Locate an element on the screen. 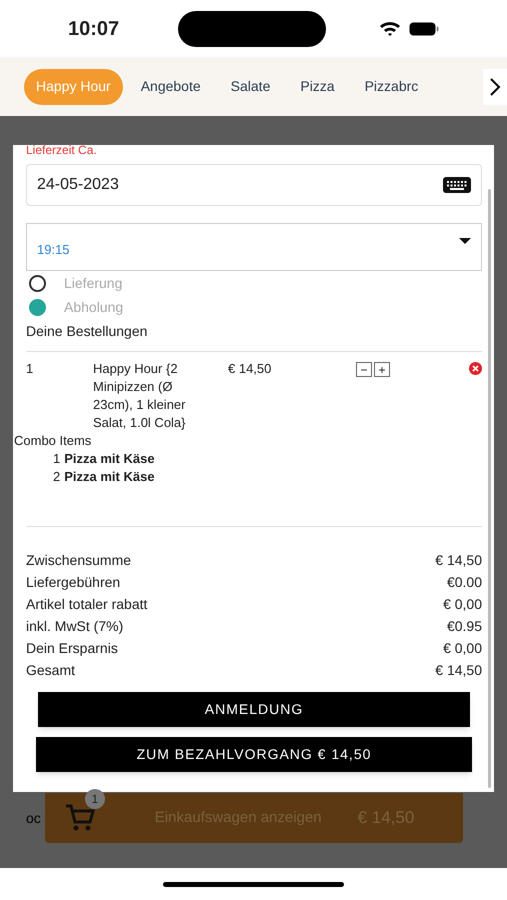 This screenshot has width=507, height=900. background-text: oc is located at coordinates (33, 818).